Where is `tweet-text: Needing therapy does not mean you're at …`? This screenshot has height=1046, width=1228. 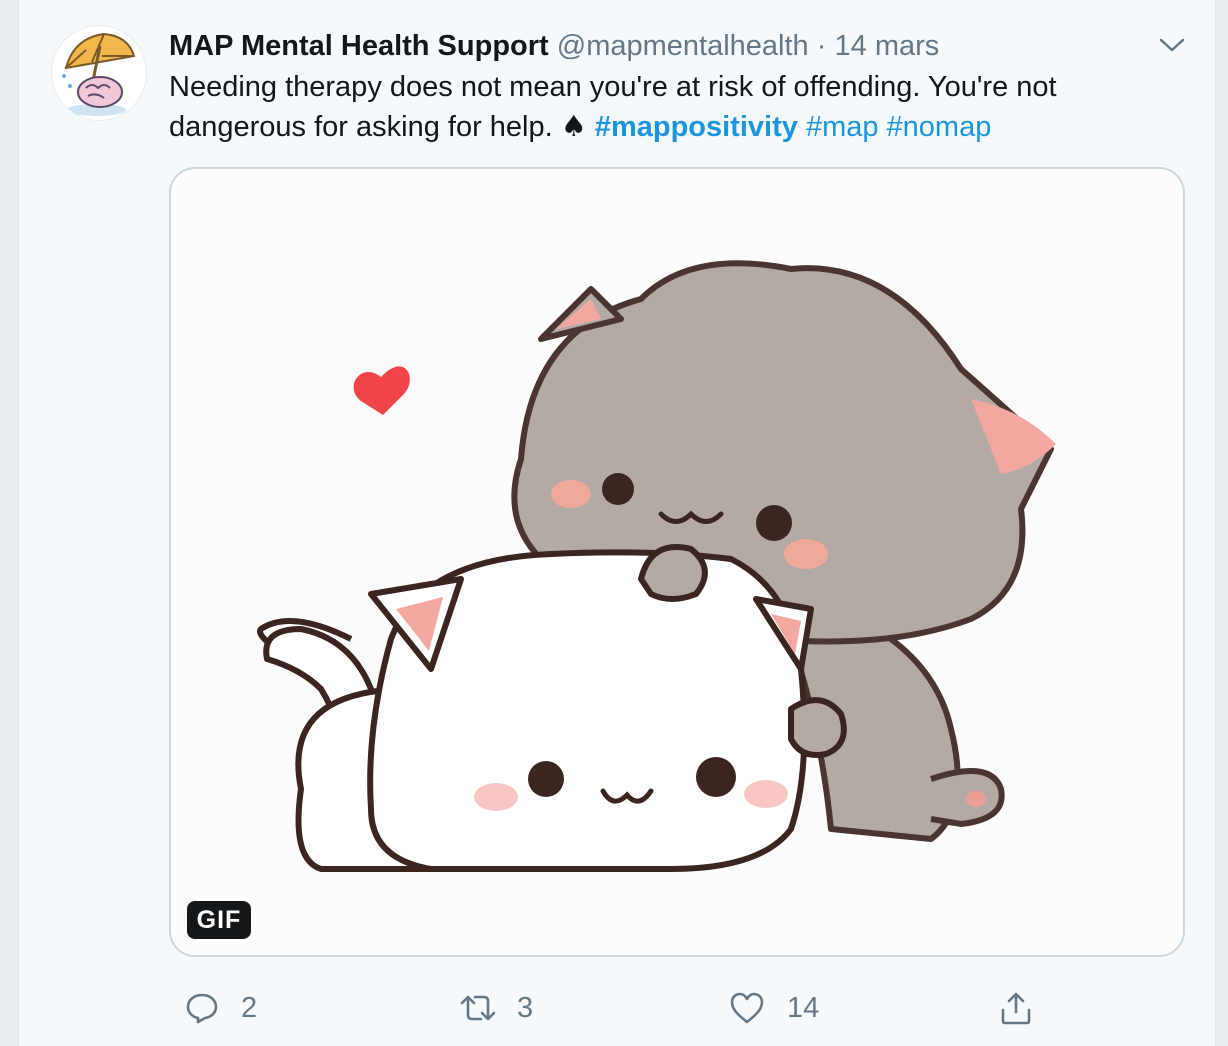 tweet-text: Needing therapy does not mean you're at … is located at coordinates (669, 107).